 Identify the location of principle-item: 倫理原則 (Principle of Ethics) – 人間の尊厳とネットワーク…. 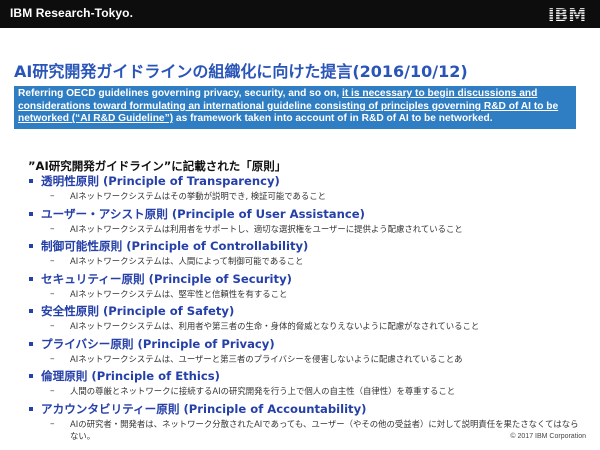
(308, 383).